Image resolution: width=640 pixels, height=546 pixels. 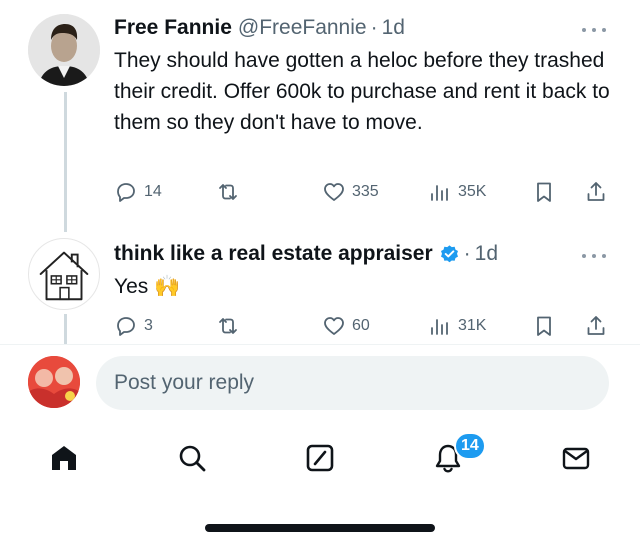 I want to click on view-count: 31K, so click(x=472, y=325).